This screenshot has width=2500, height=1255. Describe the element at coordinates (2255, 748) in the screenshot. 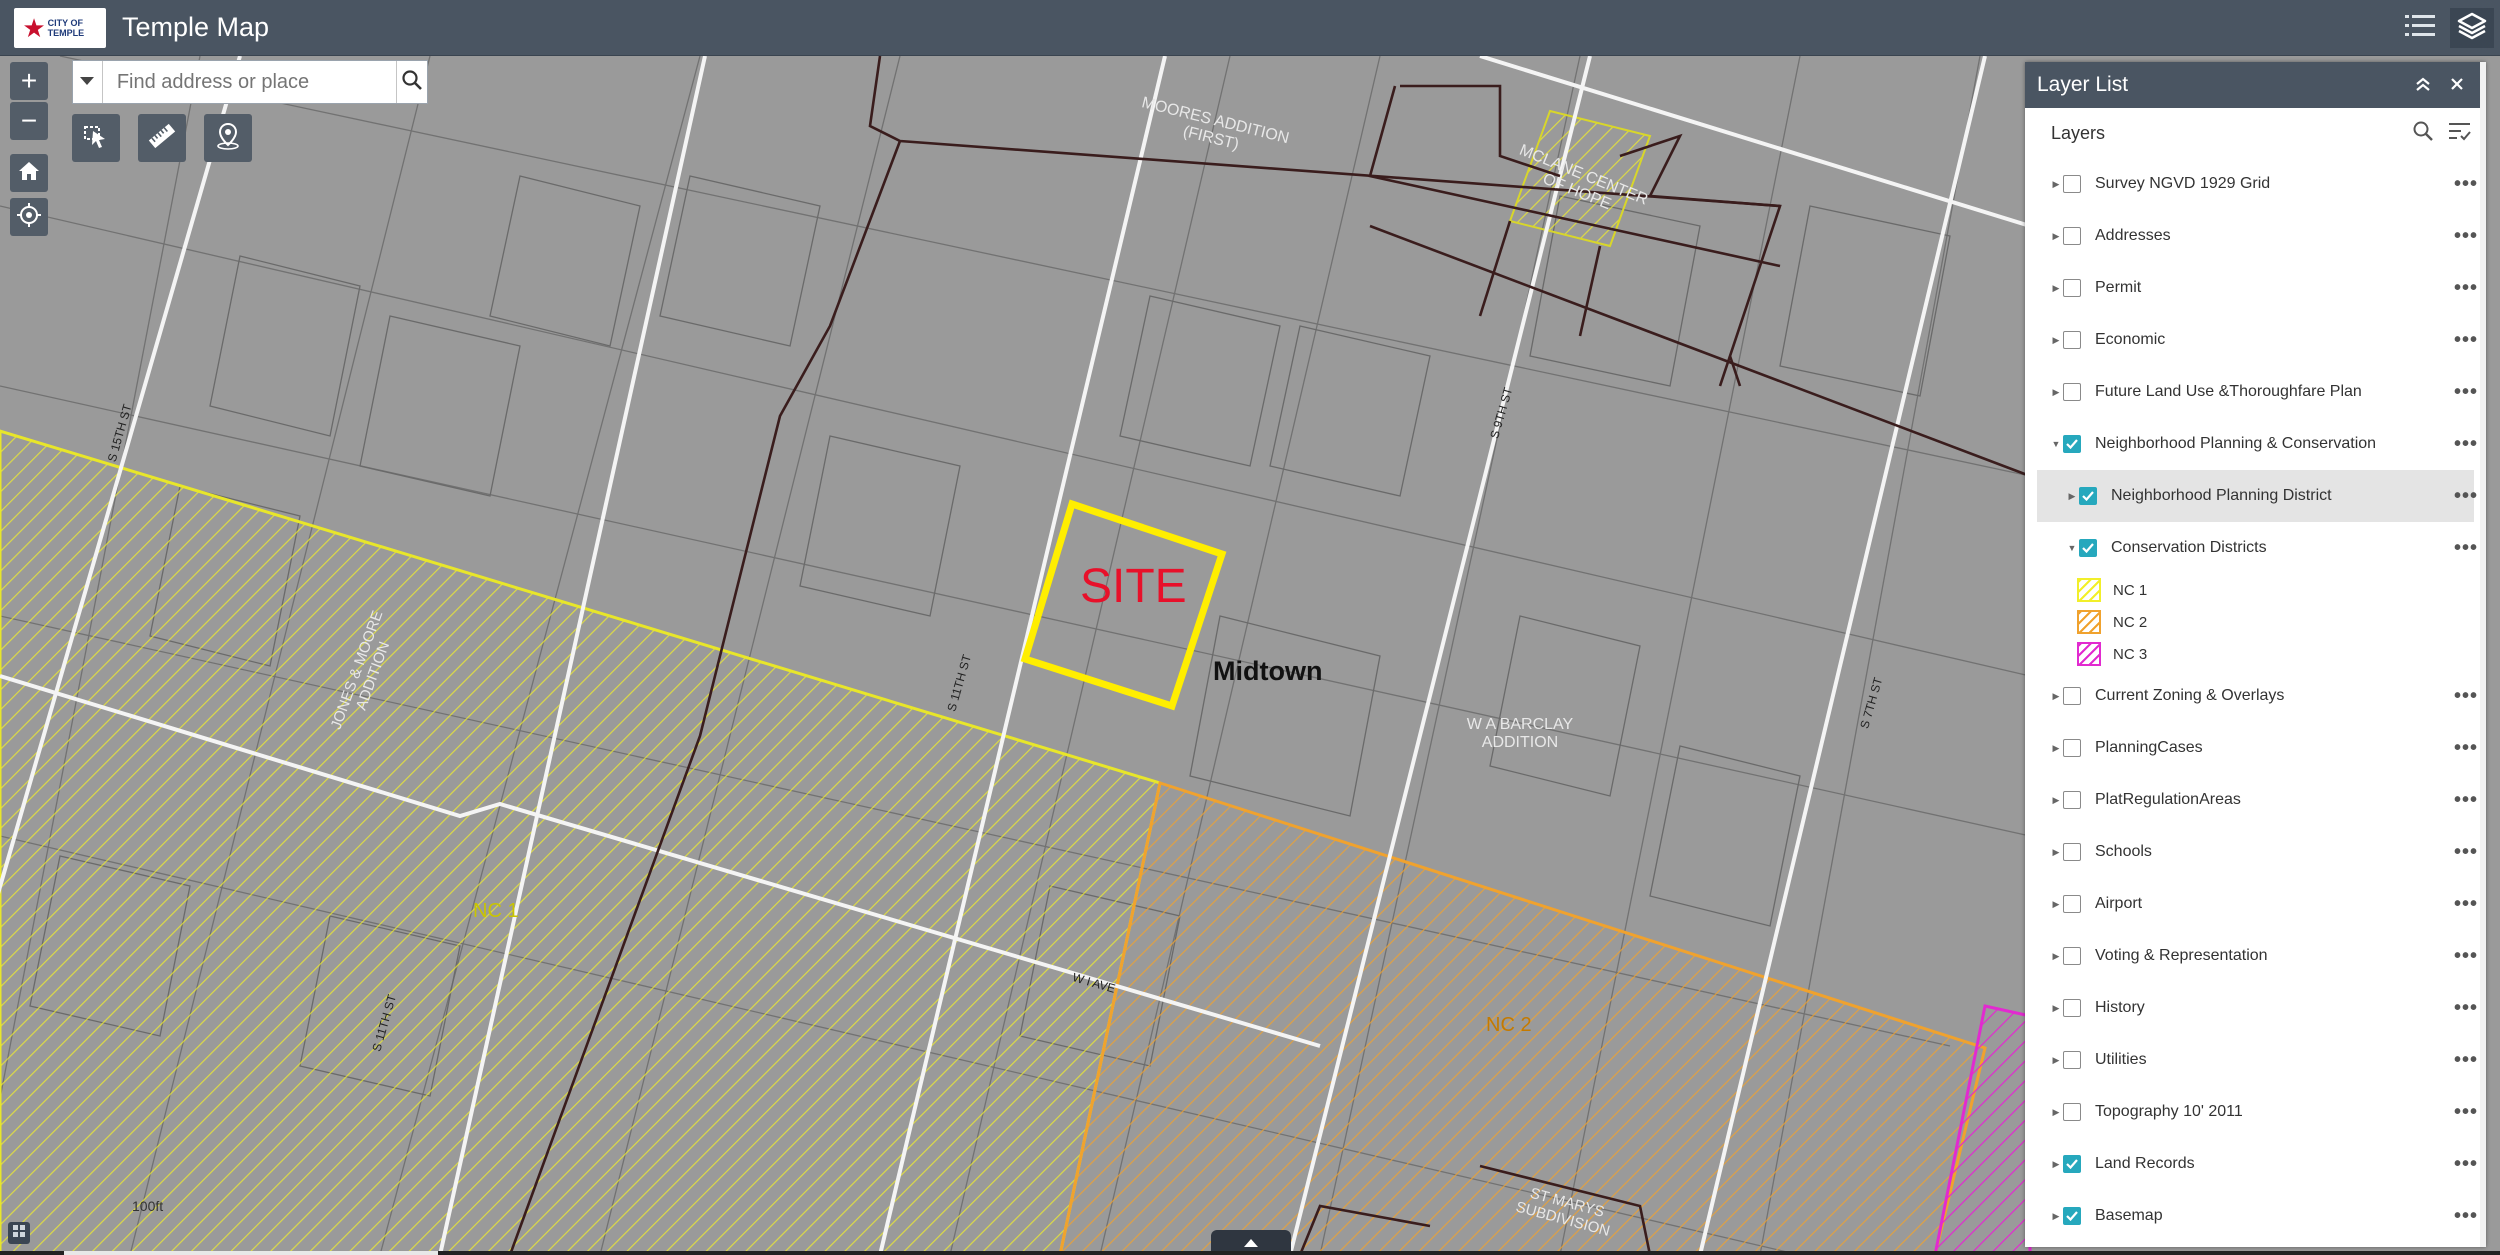

I see `layer-item-planning-cases: ▶ PlanningCases •••` at that location.